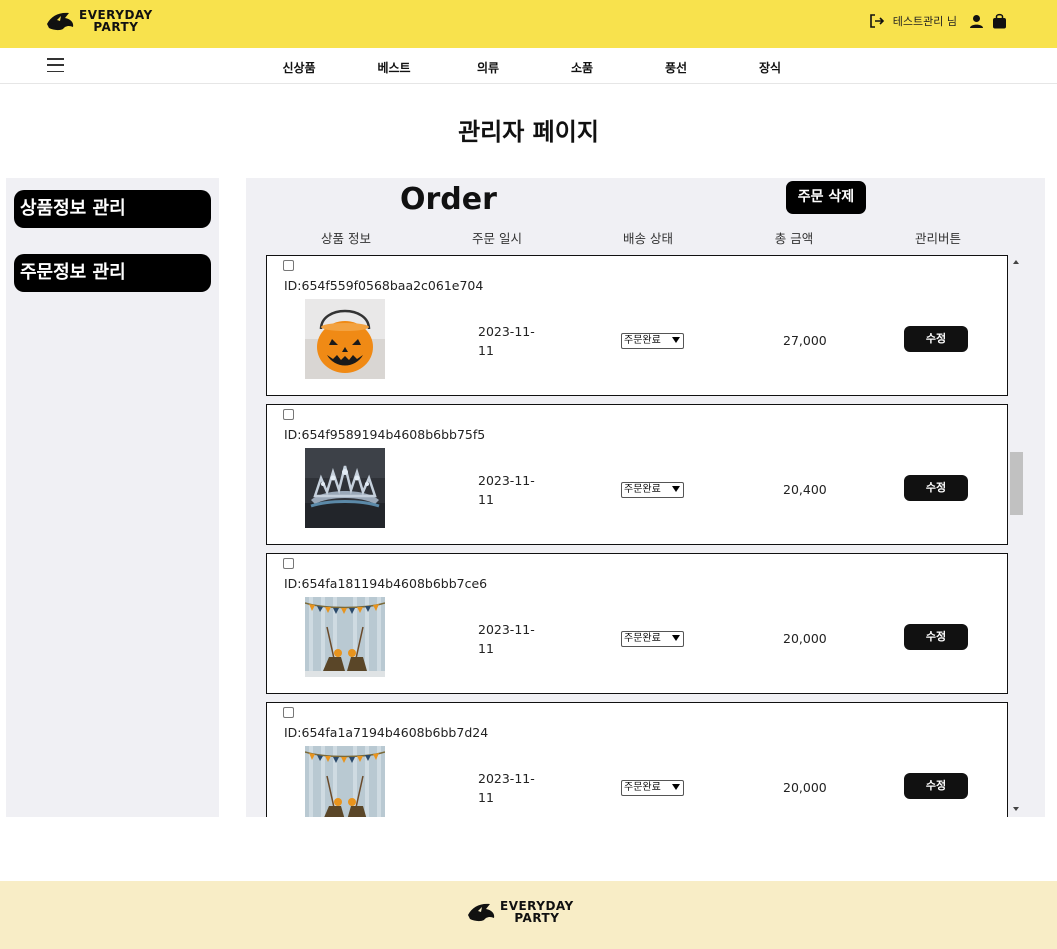 This screenshot has height=949, width=1057. I want to click on scroll-down-arrow-icon, so click(1016, 809).